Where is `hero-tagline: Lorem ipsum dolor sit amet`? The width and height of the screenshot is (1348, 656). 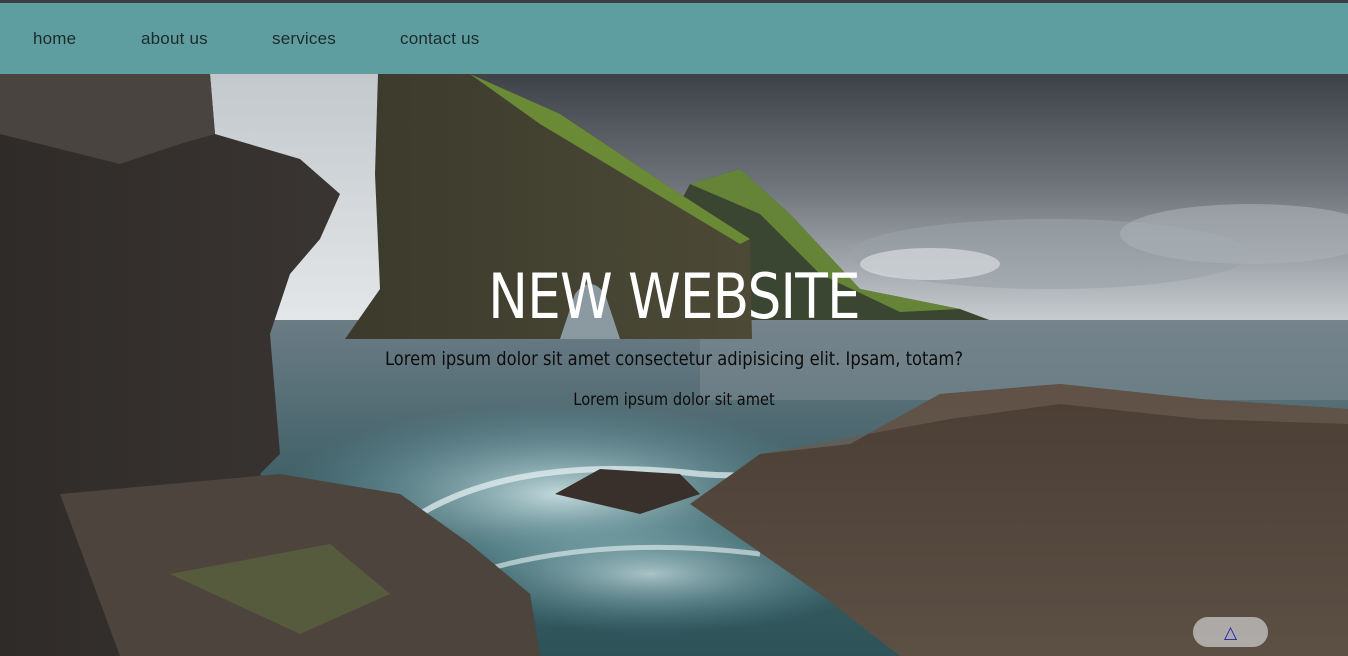 hero-tagline: Lorem ipsum dolor sit amet is located at coordinates (674, 400).